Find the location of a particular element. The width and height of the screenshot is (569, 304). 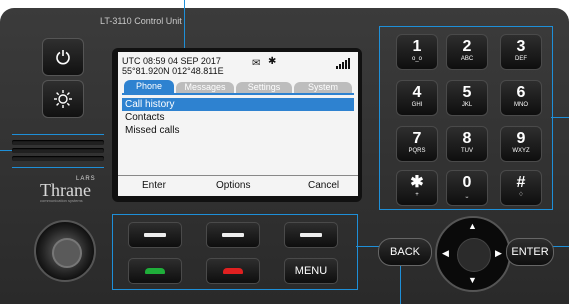

arrow-left-icon: ◀ is located at coordinates (445, 253).